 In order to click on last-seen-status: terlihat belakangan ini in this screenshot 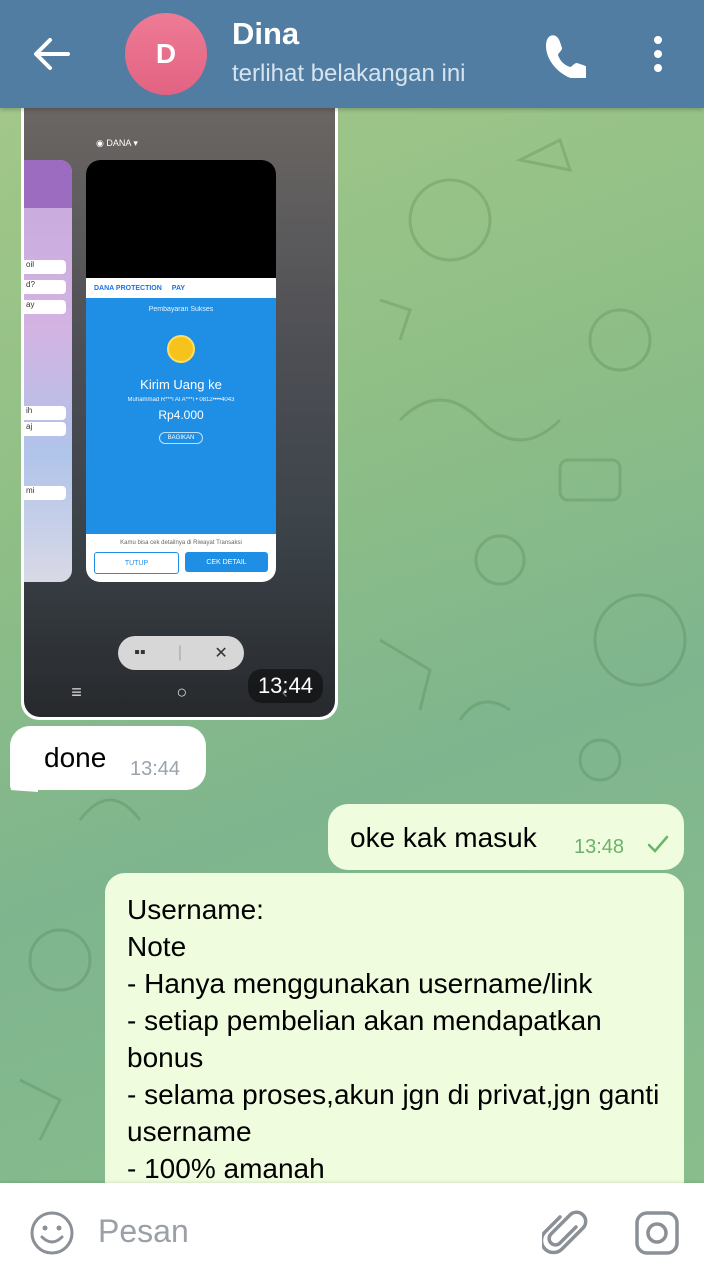, I will do `click(349, 73)`.